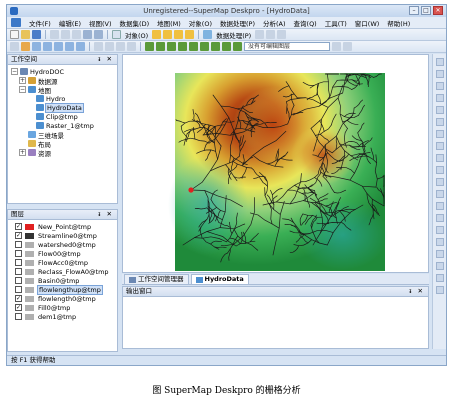 The width and height of the screenshot is (453, 402). What do you see at coordinates (14, 34) in the screenshot?
I see `new-icon` at bounding box center [14, 34].